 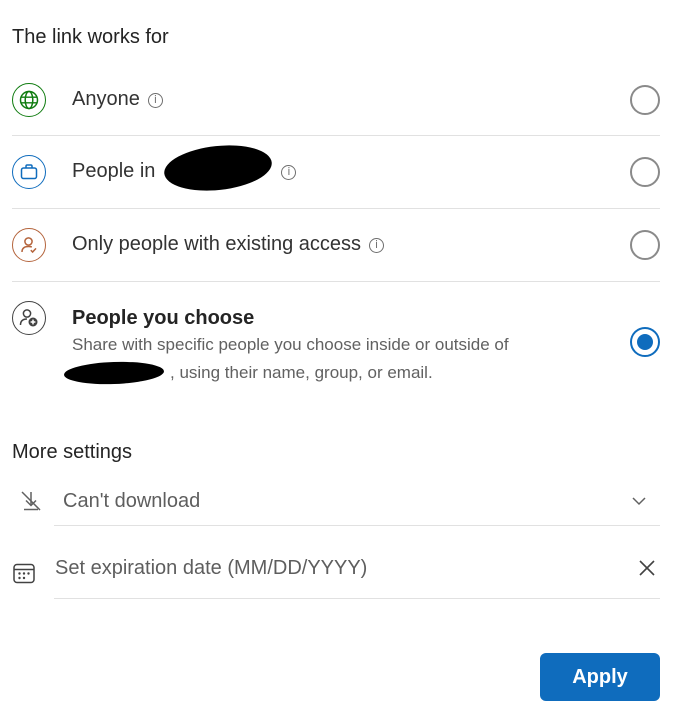 What do you see at coordinates (600, 677) in the screenshot?
I see `apply-button: Apply` at bounding box center [600, 677].